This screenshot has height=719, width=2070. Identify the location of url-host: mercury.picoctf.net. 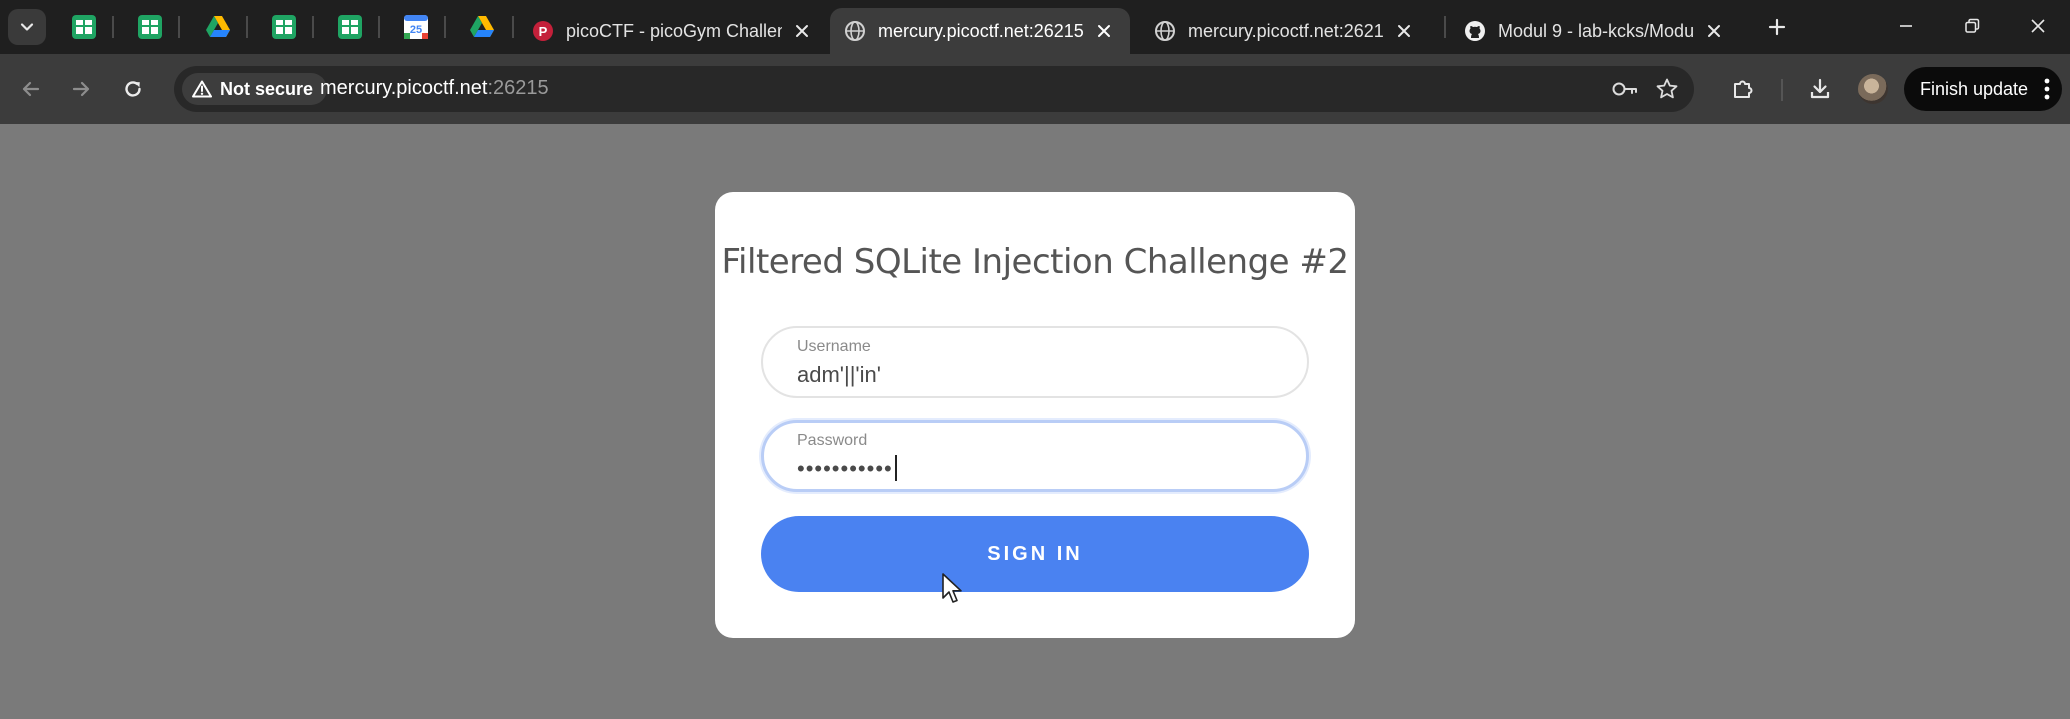
(404, 88).